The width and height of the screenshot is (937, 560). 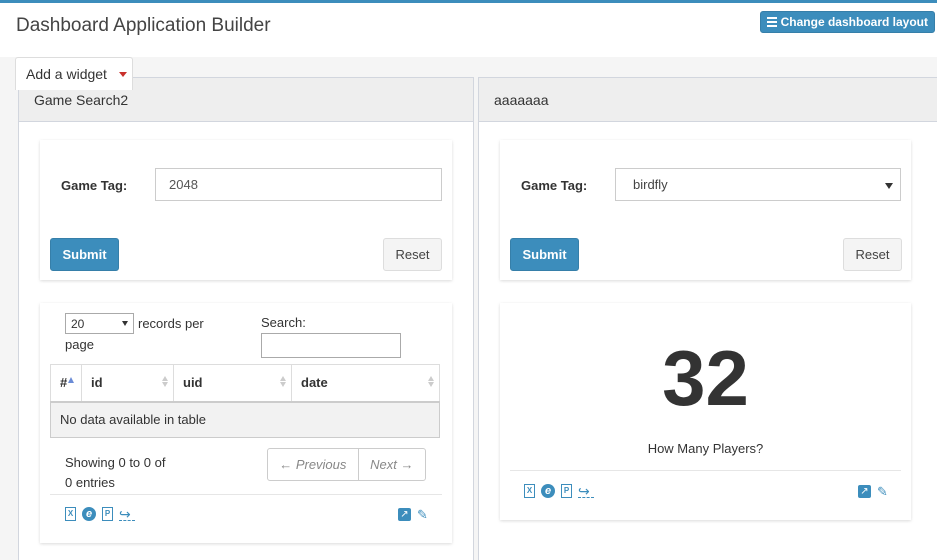 I want to click on game-tag-input: 2048, so click(x=298, y=184).